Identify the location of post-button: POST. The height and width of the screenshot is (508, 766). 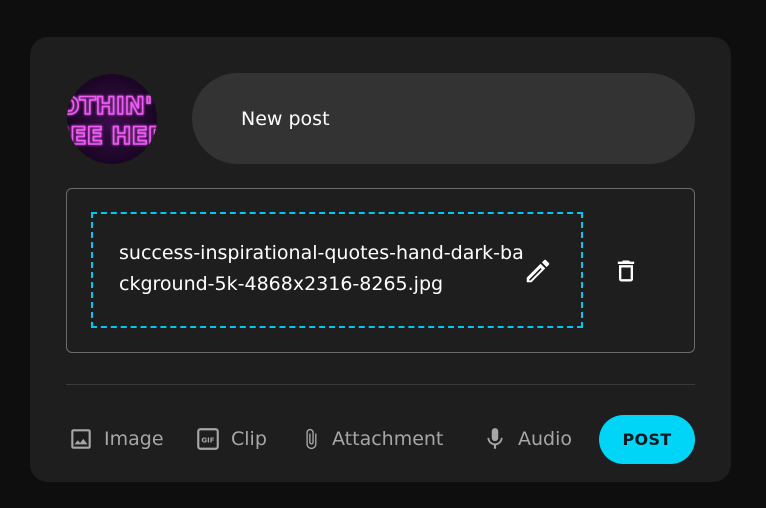
(647, 439).